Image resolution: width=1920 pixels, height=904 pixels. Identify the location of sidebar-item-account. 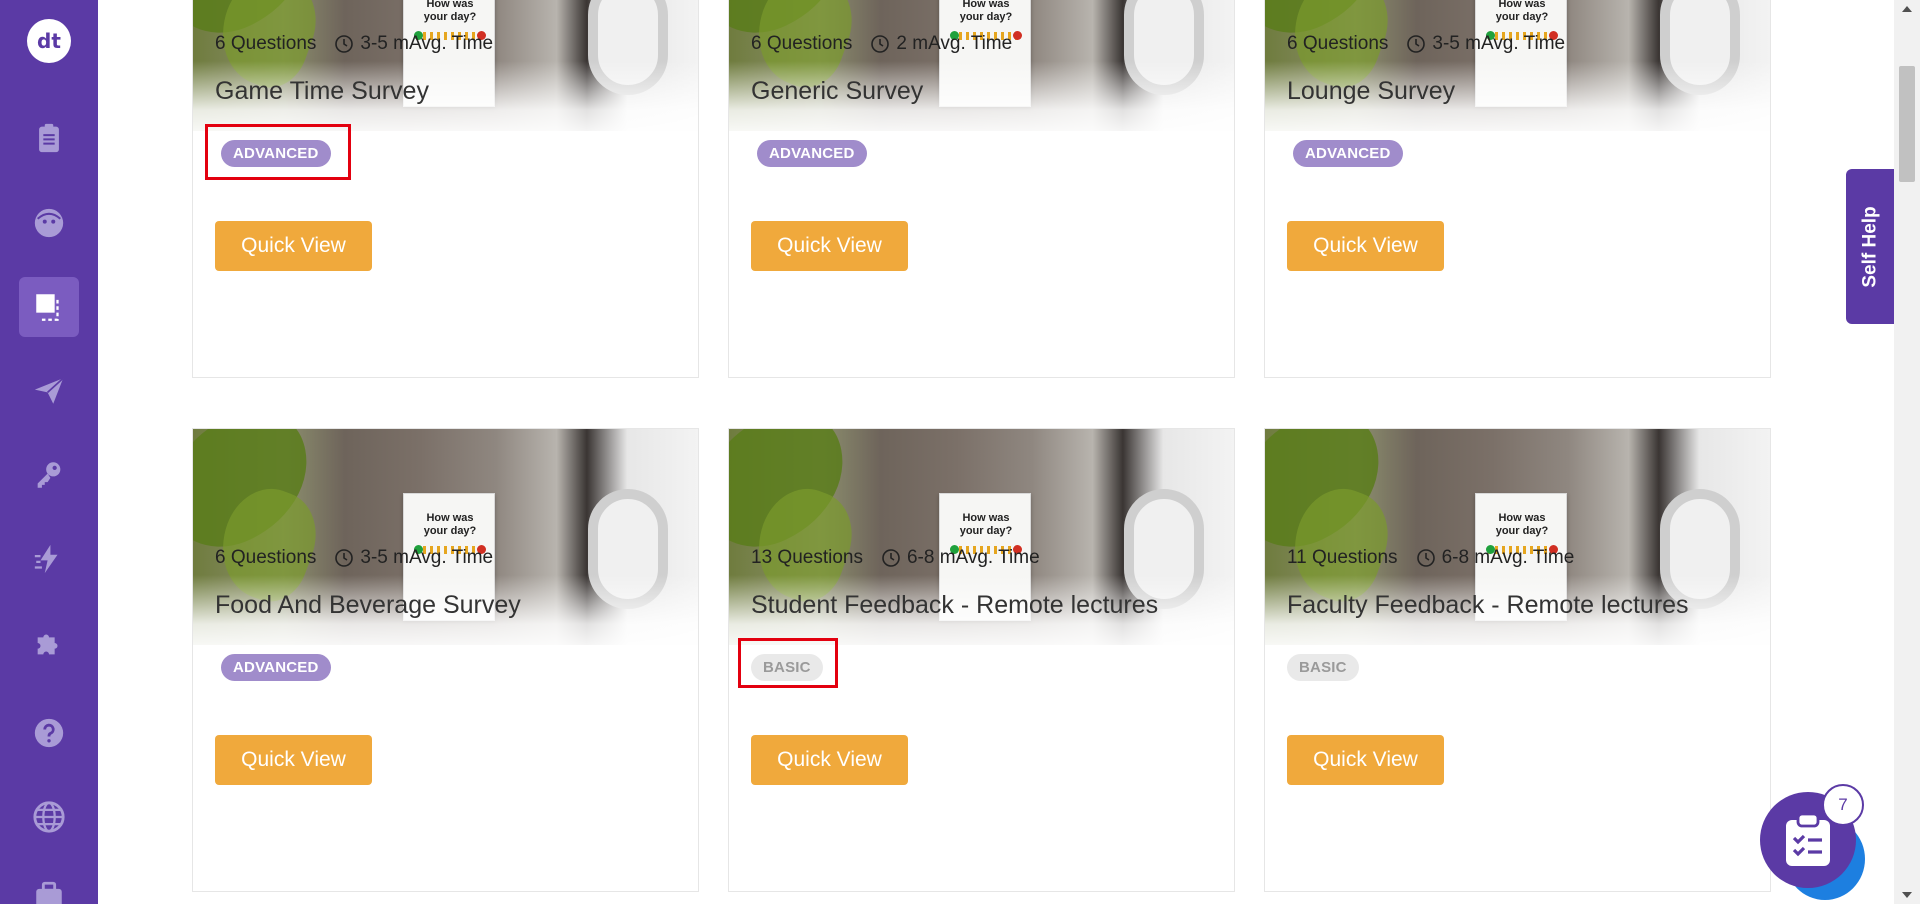
(49, 885).